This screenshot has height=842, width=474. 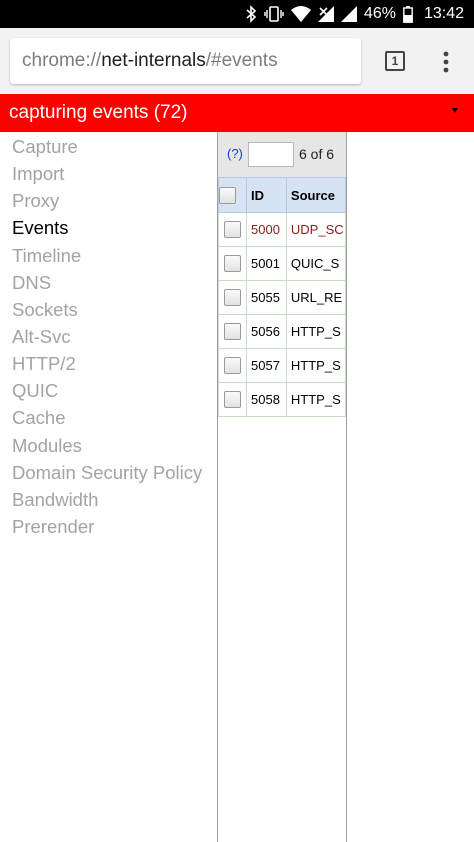 I want to click on battery-icon, so click(x=408, y=14).